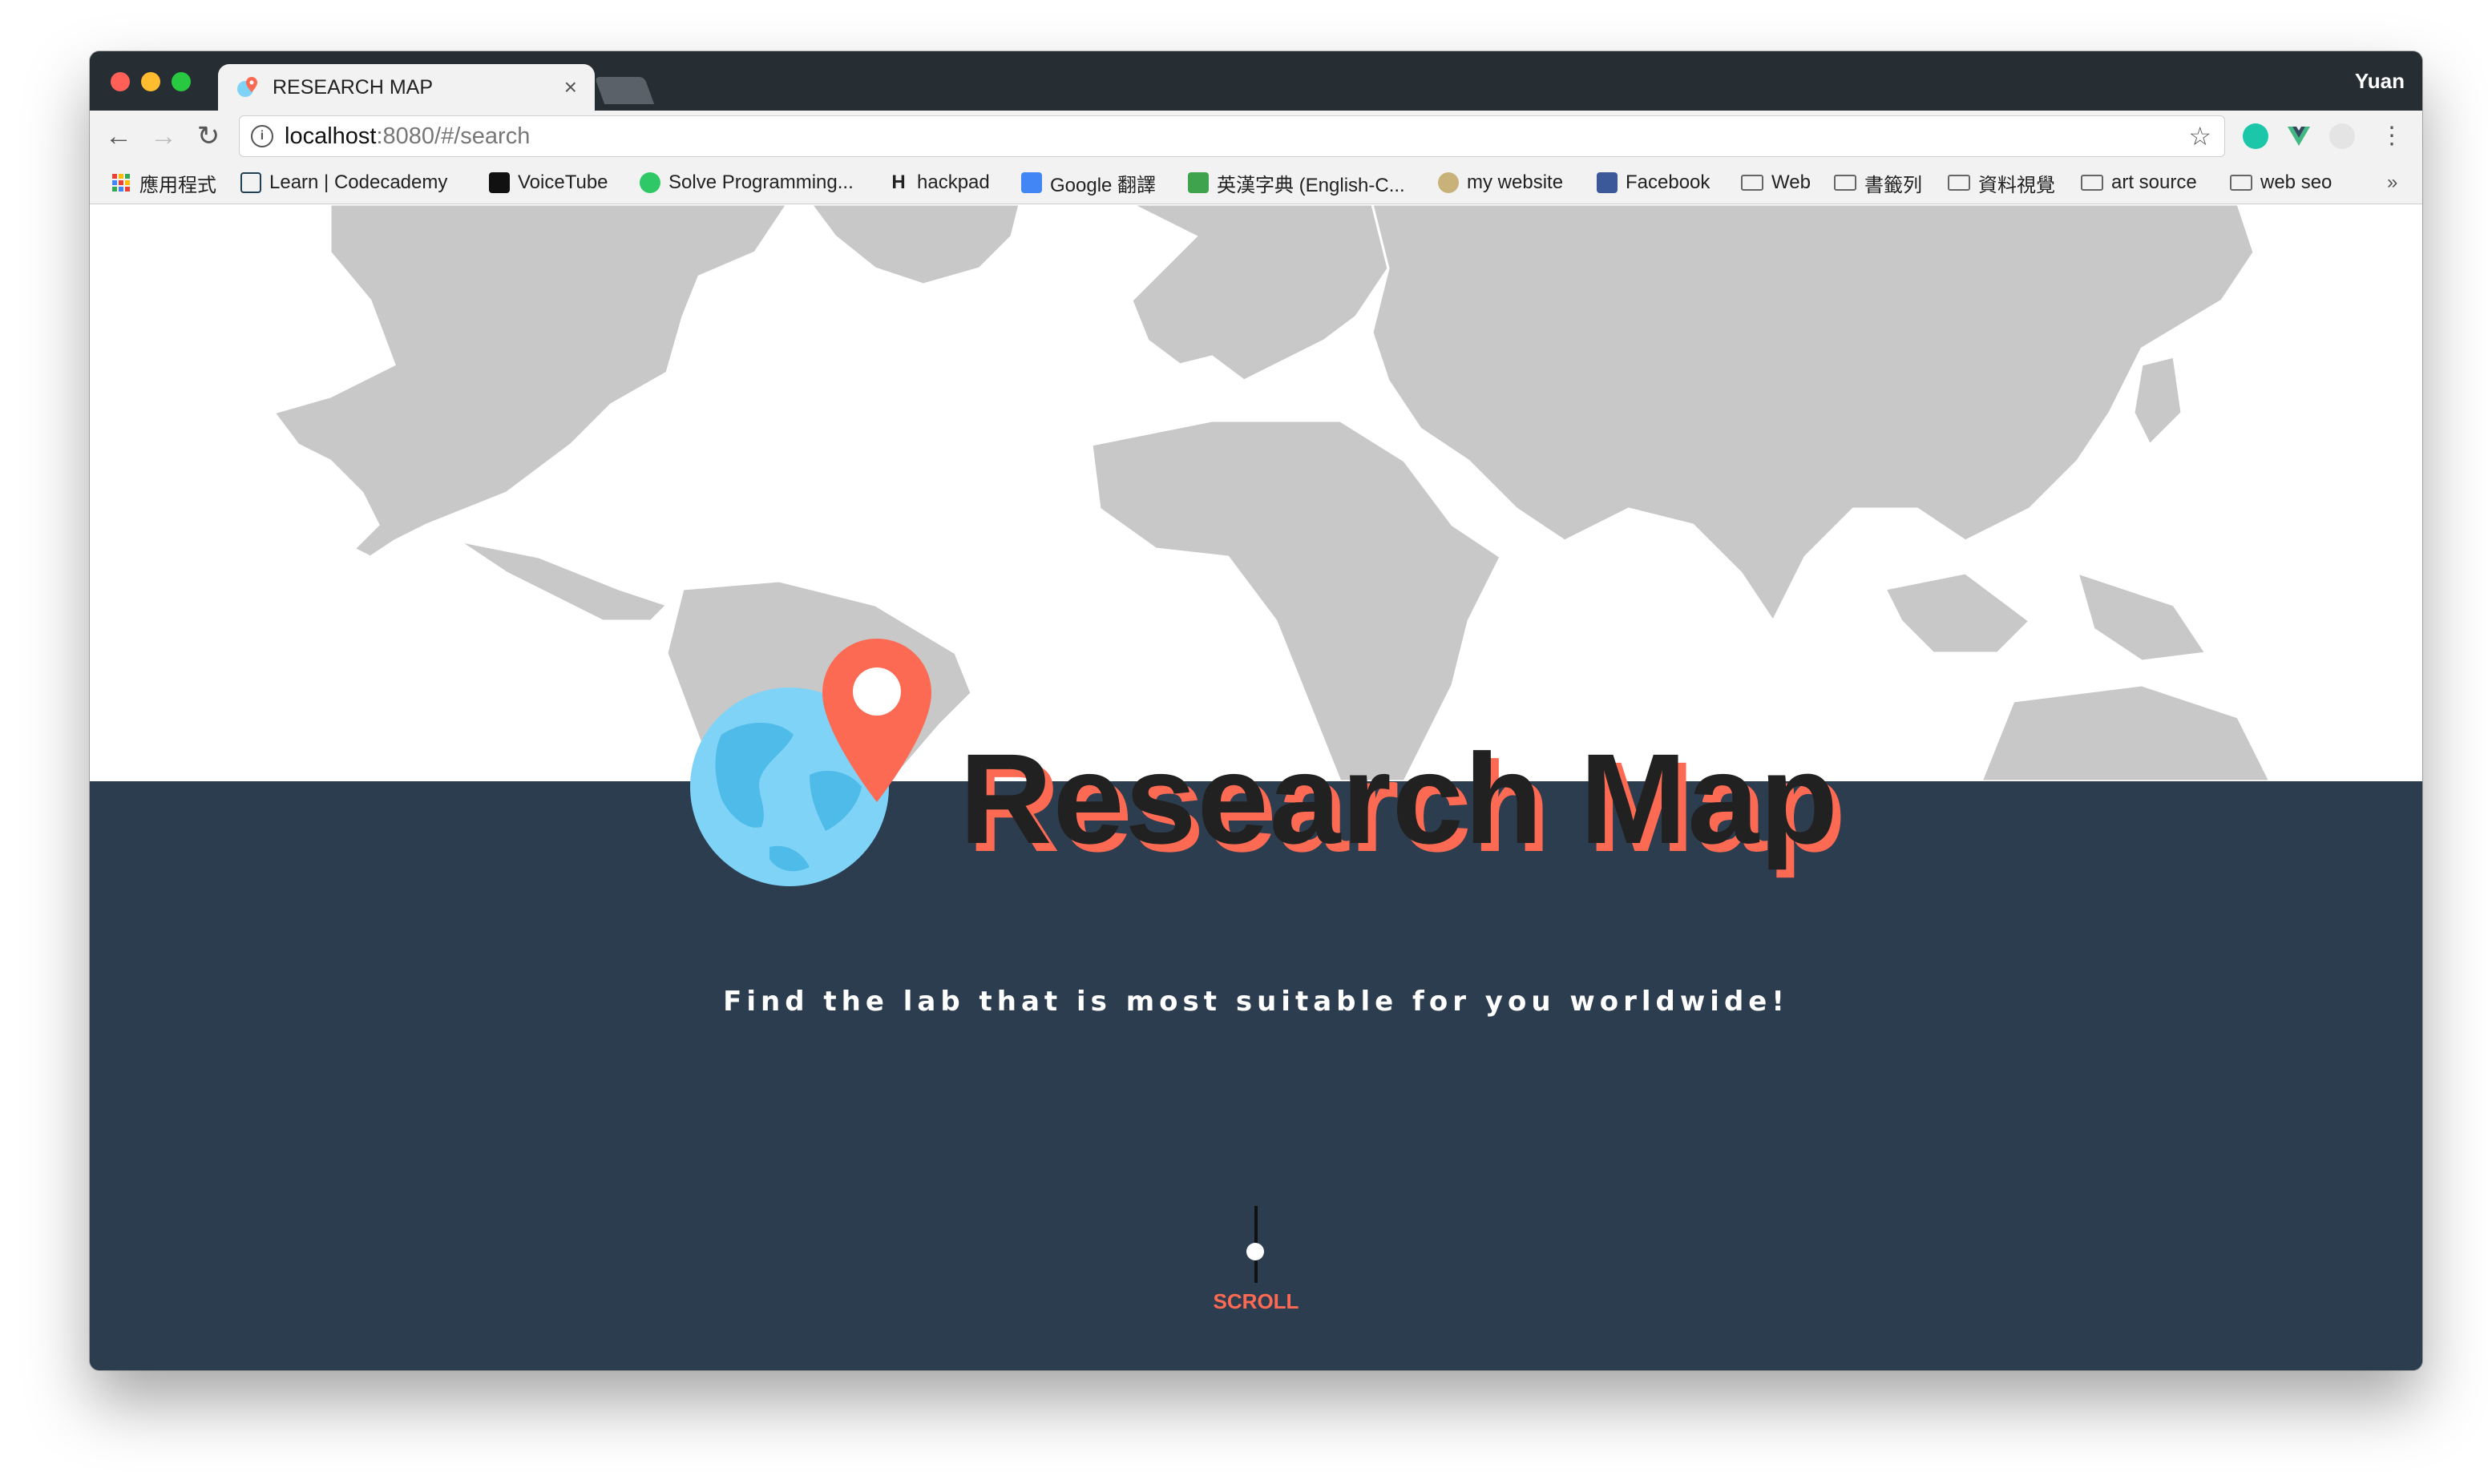 The width and height of the screenshot is (2488, 1484). I want to click on extension-m-icon, so click(2255, 136).